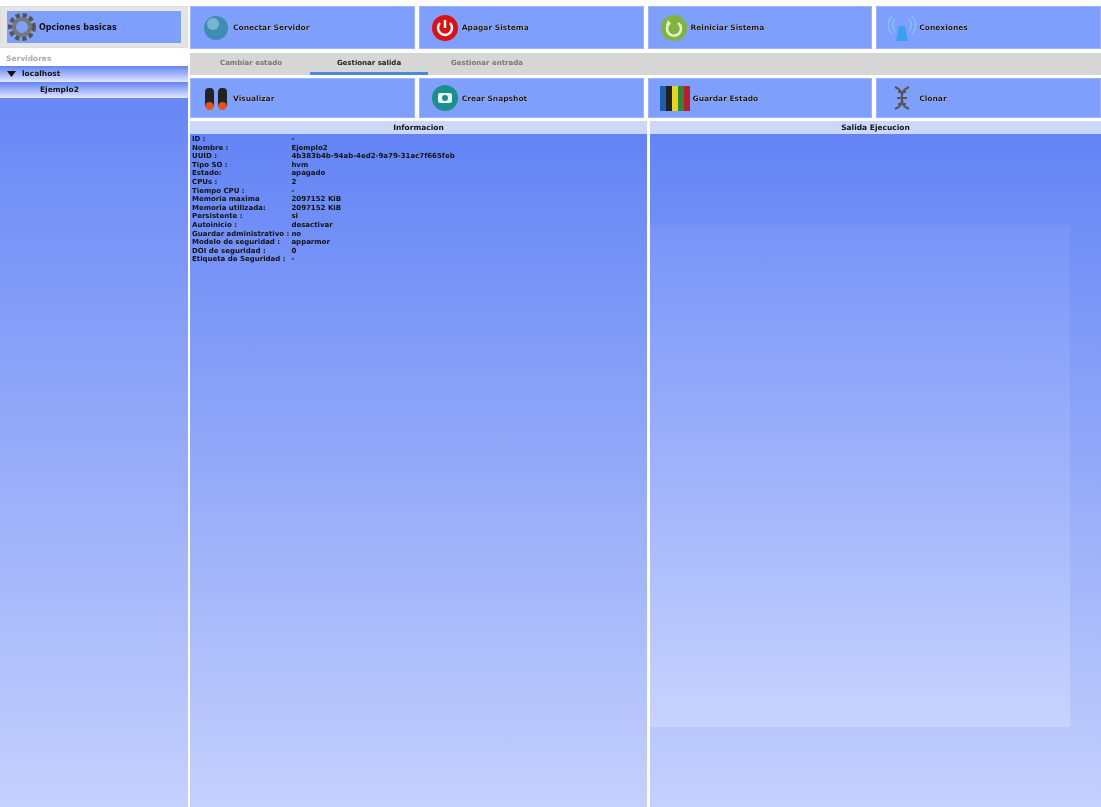 Image resolution: width=1101 pixels, height=807 pixels. I want to click on restart-icon, so click(673, 27).